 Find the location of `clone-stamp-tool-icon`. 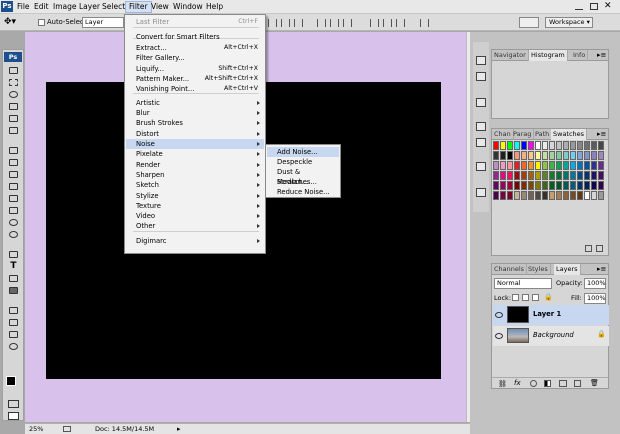

clone-stamp-tool-icon is located at coordinates (13, 174).